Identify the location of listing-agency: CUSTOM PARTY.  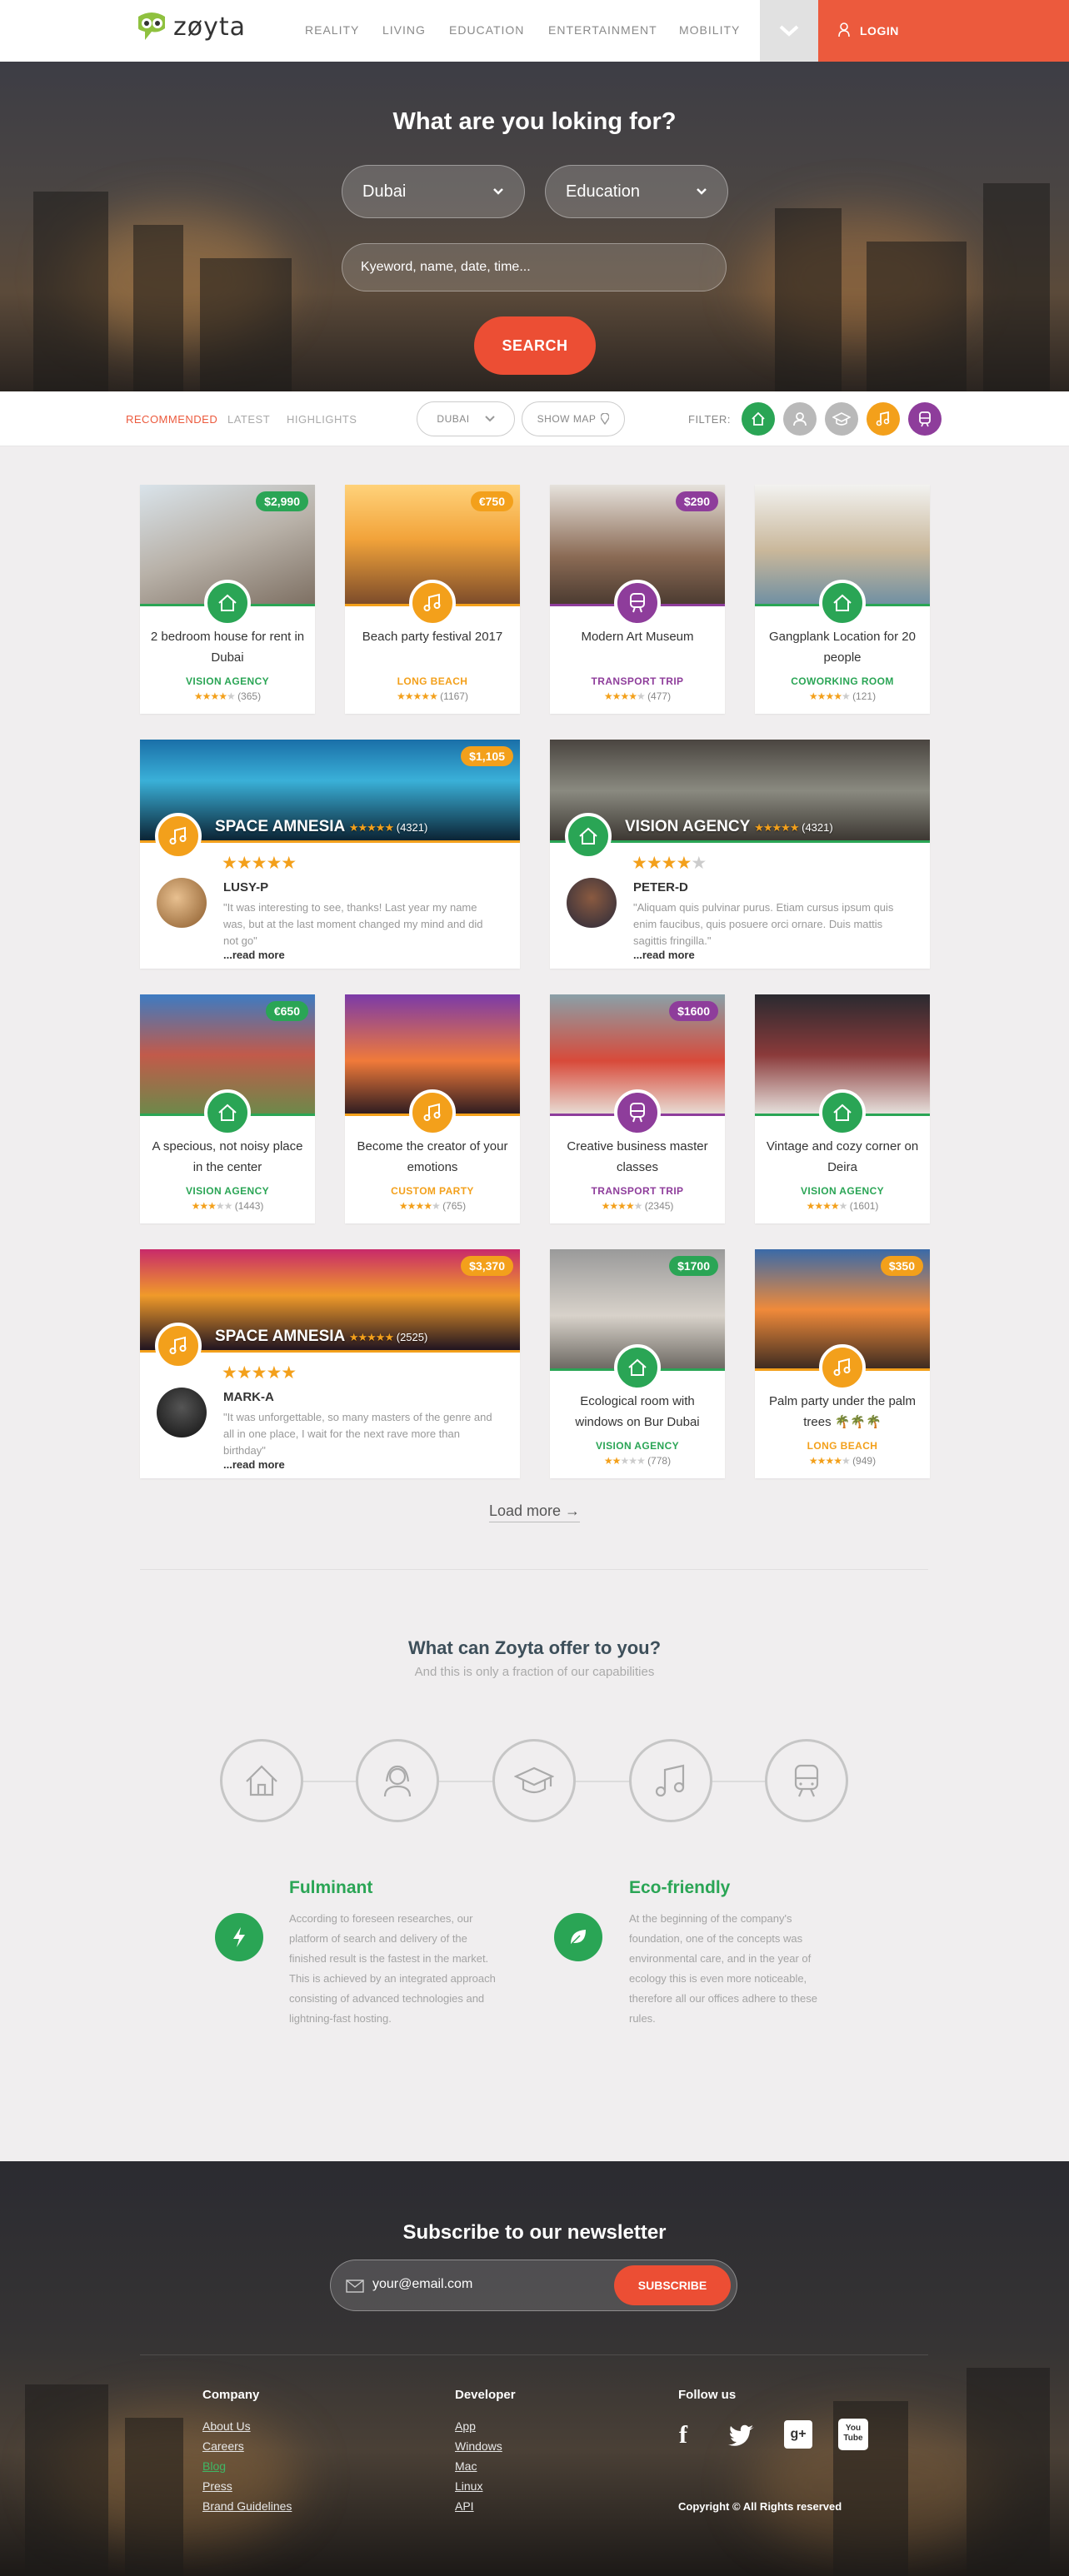
(432, 1191).